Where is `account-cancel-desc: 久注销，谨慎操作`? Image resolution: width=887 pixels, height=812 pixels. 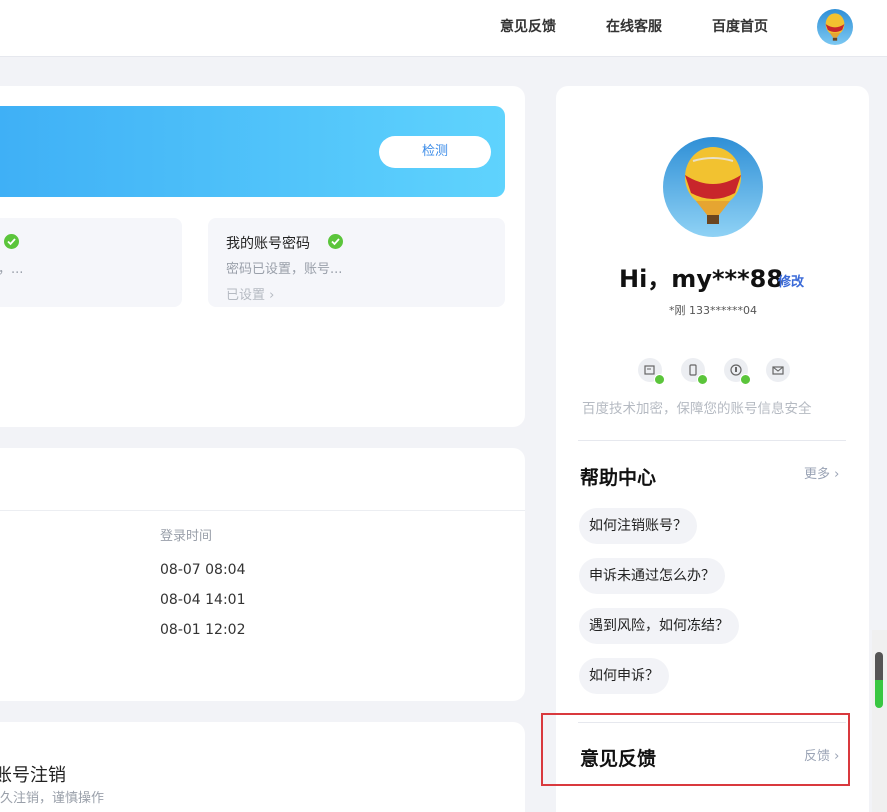
account-cancel-desc: 久注销，谨慎操作 is located at coordinates (52, 798).